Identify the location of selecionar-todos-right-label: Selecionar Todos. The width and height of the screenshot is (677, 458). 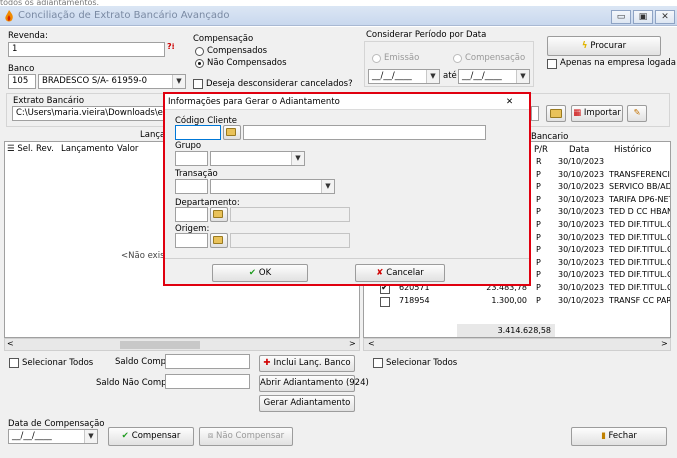
(422, 363).